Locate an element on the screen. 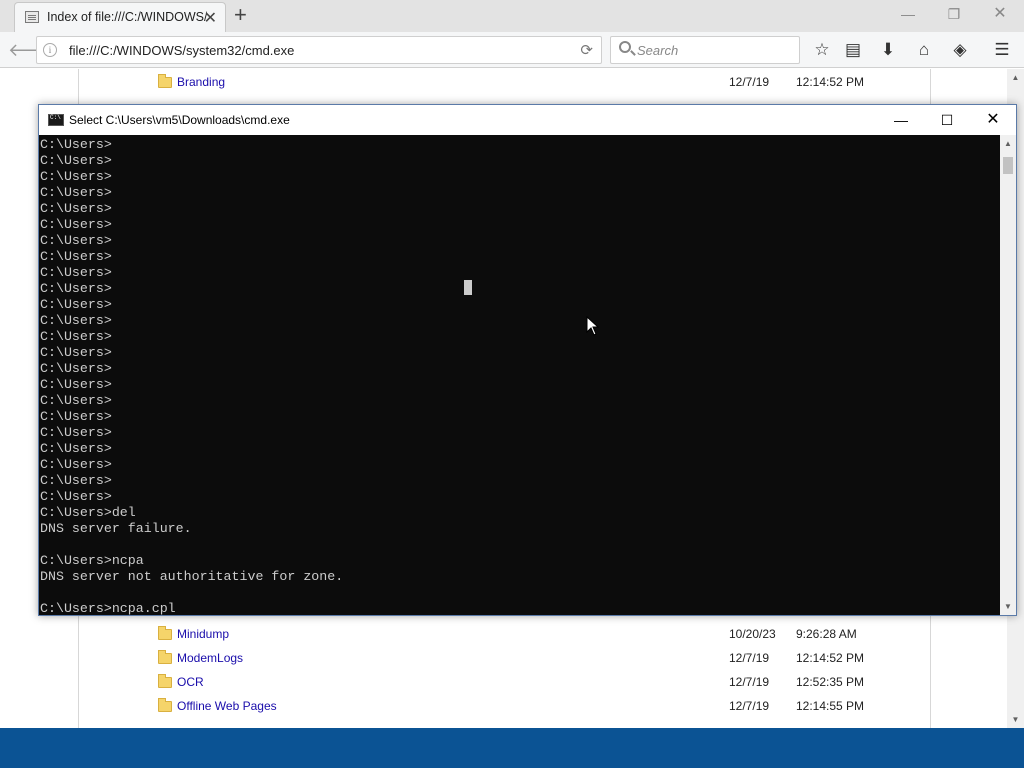 The image size is (1024, 768). minimize-icon: — is located at coordinates (908, 14).